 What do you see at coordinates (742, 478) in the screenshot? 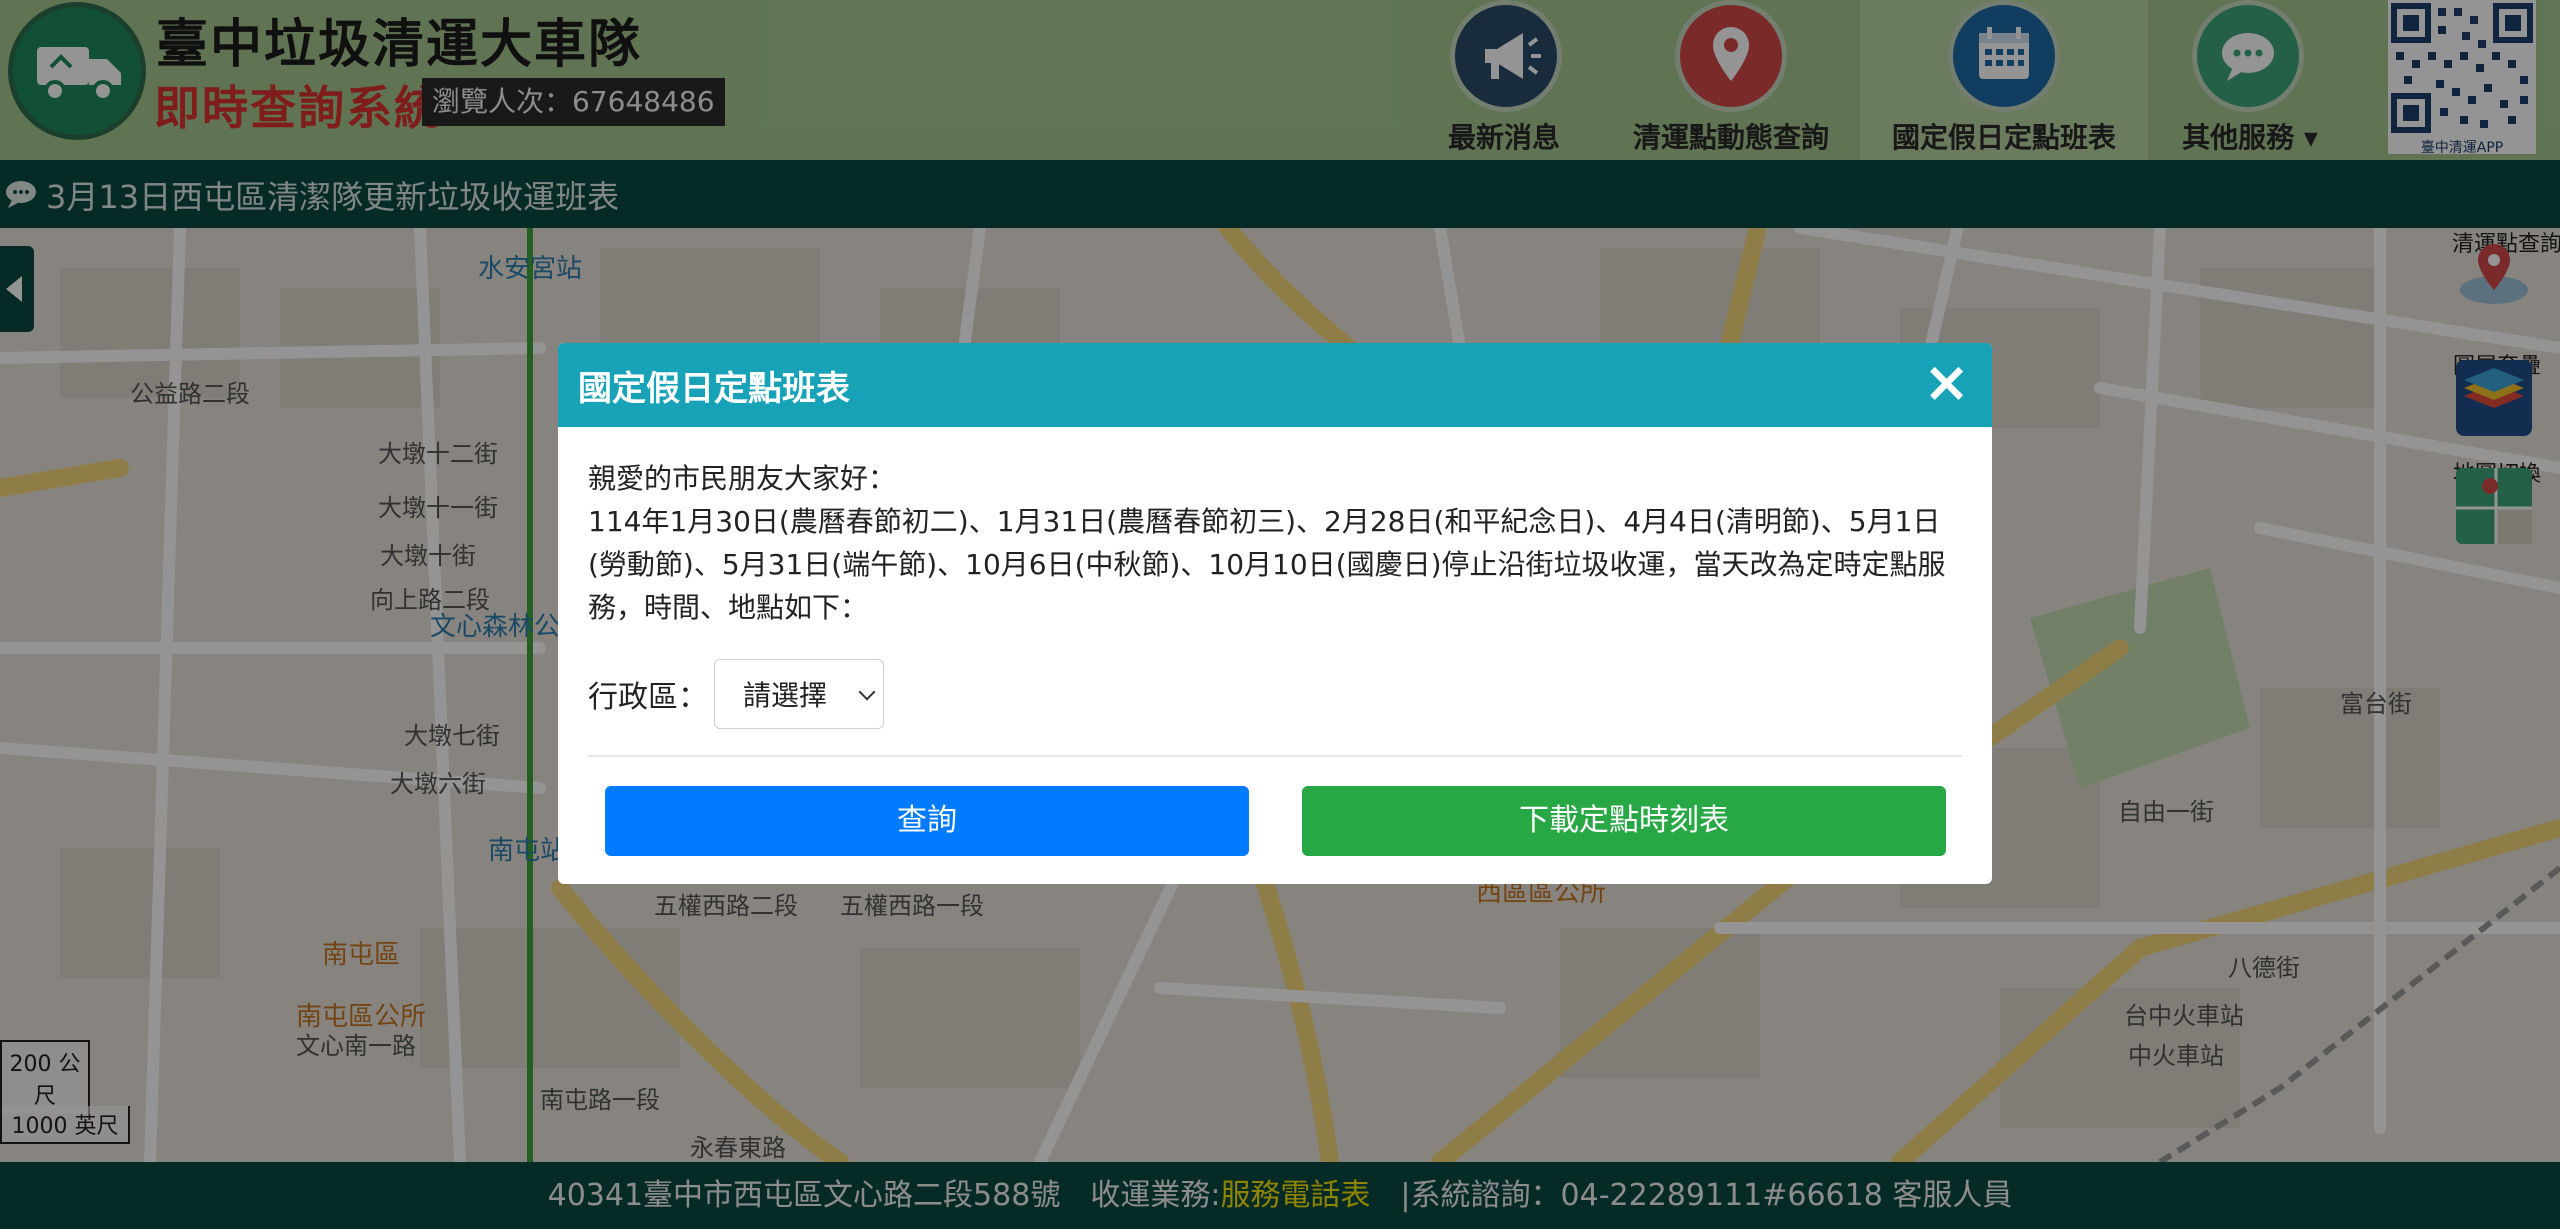
I see `modal-greeting: 親愛的市民朋友大家好：` at bounding box center [742, 478].